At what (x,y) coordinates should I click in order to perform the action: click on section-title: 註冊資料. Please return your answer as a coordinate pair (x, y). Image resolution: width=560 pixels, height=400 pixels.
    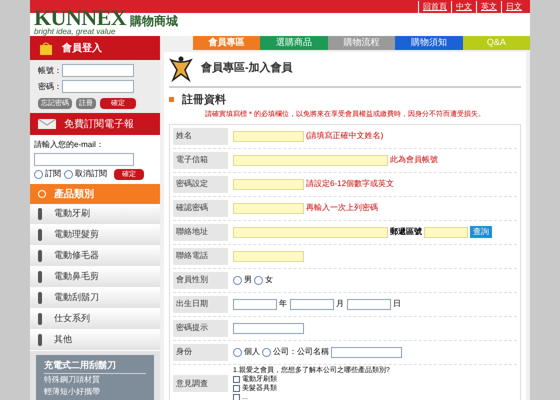
    Looking at the image, I should click on (204, 100).